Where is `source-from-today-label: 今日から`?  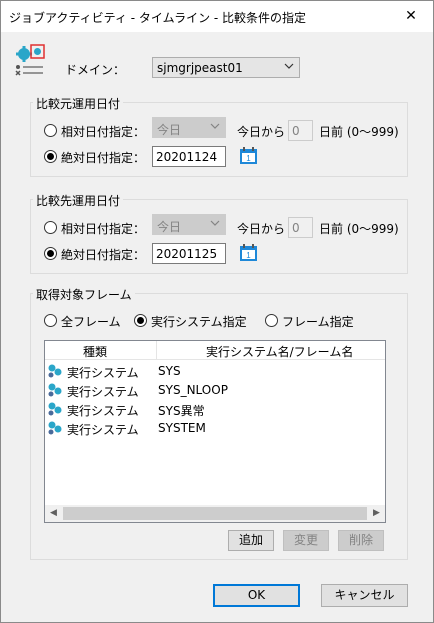 source-from-today-label: 今日から is located at coordinates (261, 132).